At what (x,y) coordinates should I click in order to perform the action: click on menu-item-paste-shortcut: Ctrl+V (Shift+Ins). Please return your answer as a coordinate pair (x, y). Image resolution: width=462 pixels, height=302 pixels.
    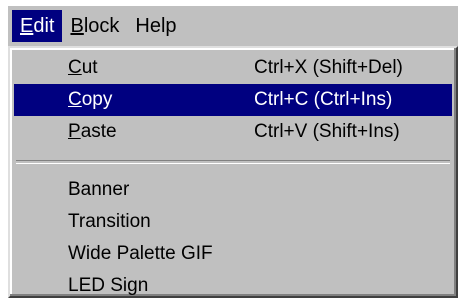
    Looking at the image, I should click on (327, 131).